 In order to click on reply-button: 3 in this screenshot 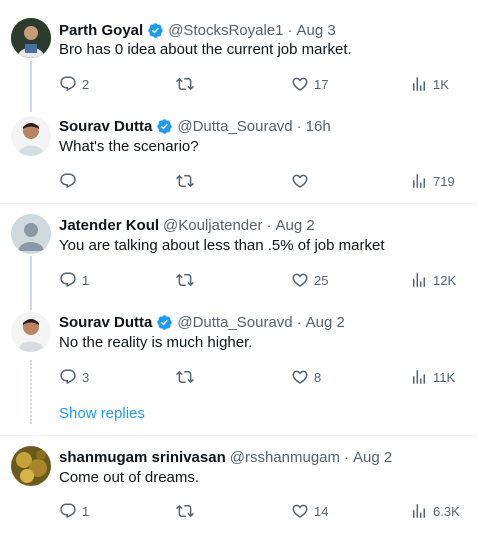, I will do `click(74, 377)`.